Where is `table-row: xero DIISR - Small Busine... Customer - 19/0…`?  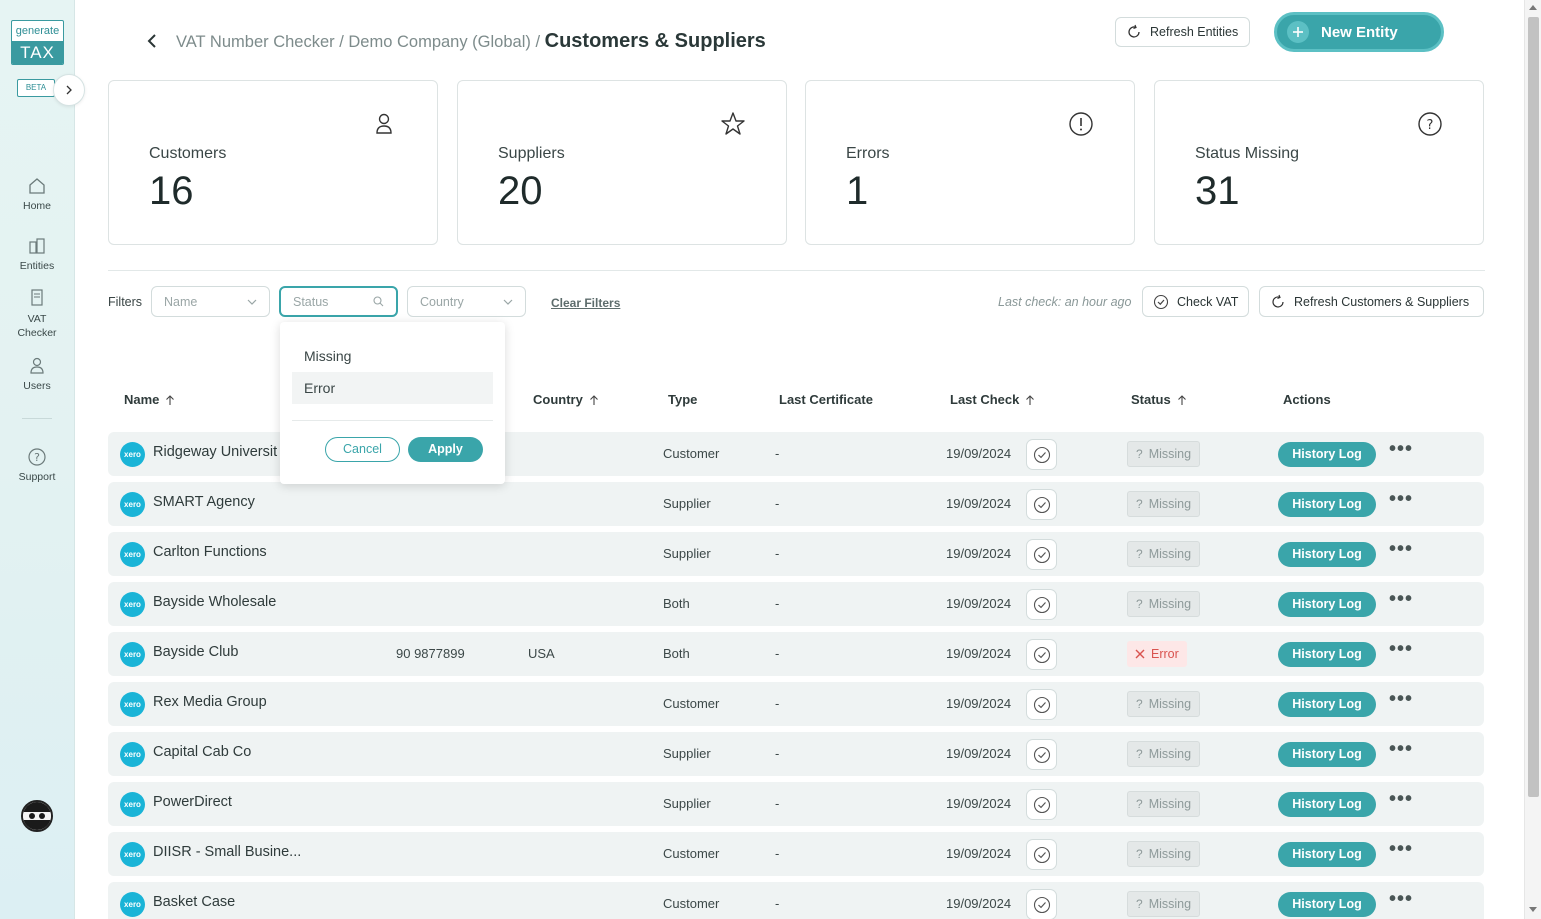
table-row: xero DIISR - Small Busine... Customer - 19/0… is located at coordinates (796, 854).